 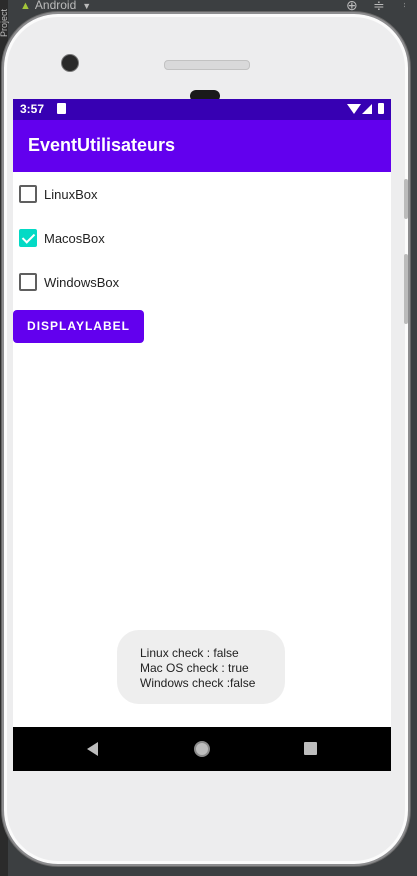 What do you see at coordinates (367, 109) in the screenshot?
I see `signal-icon` at bounding box center [367, 109].